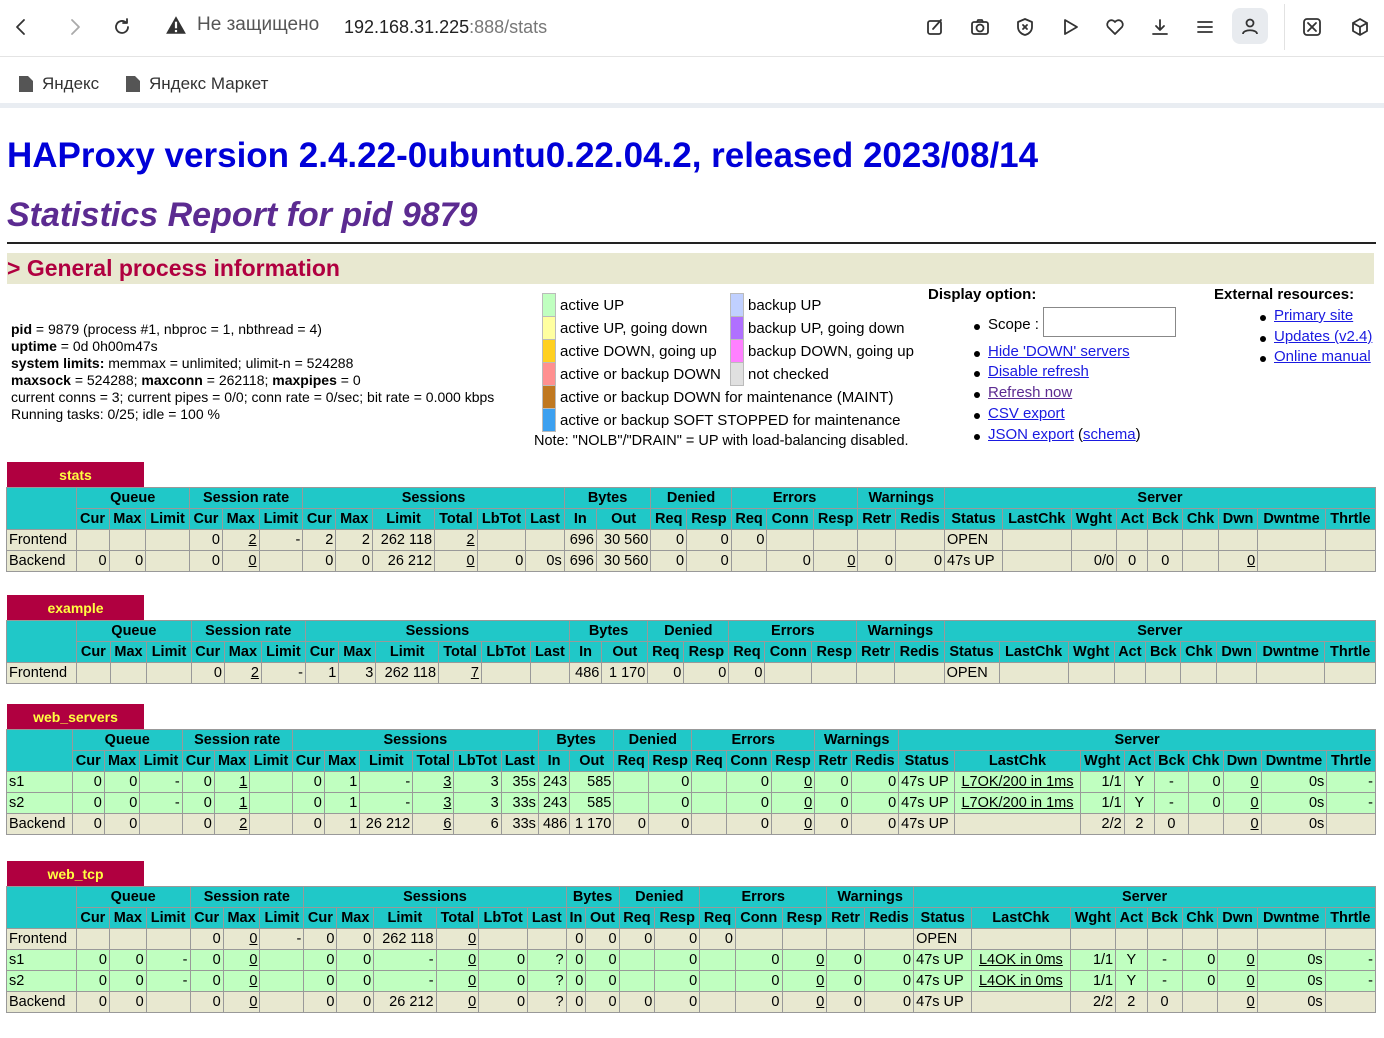  What do you see at coordinates (71, 83) in the screenshot?
I see `bookmark-label: Яндекс` at bounding box center [71, 83].